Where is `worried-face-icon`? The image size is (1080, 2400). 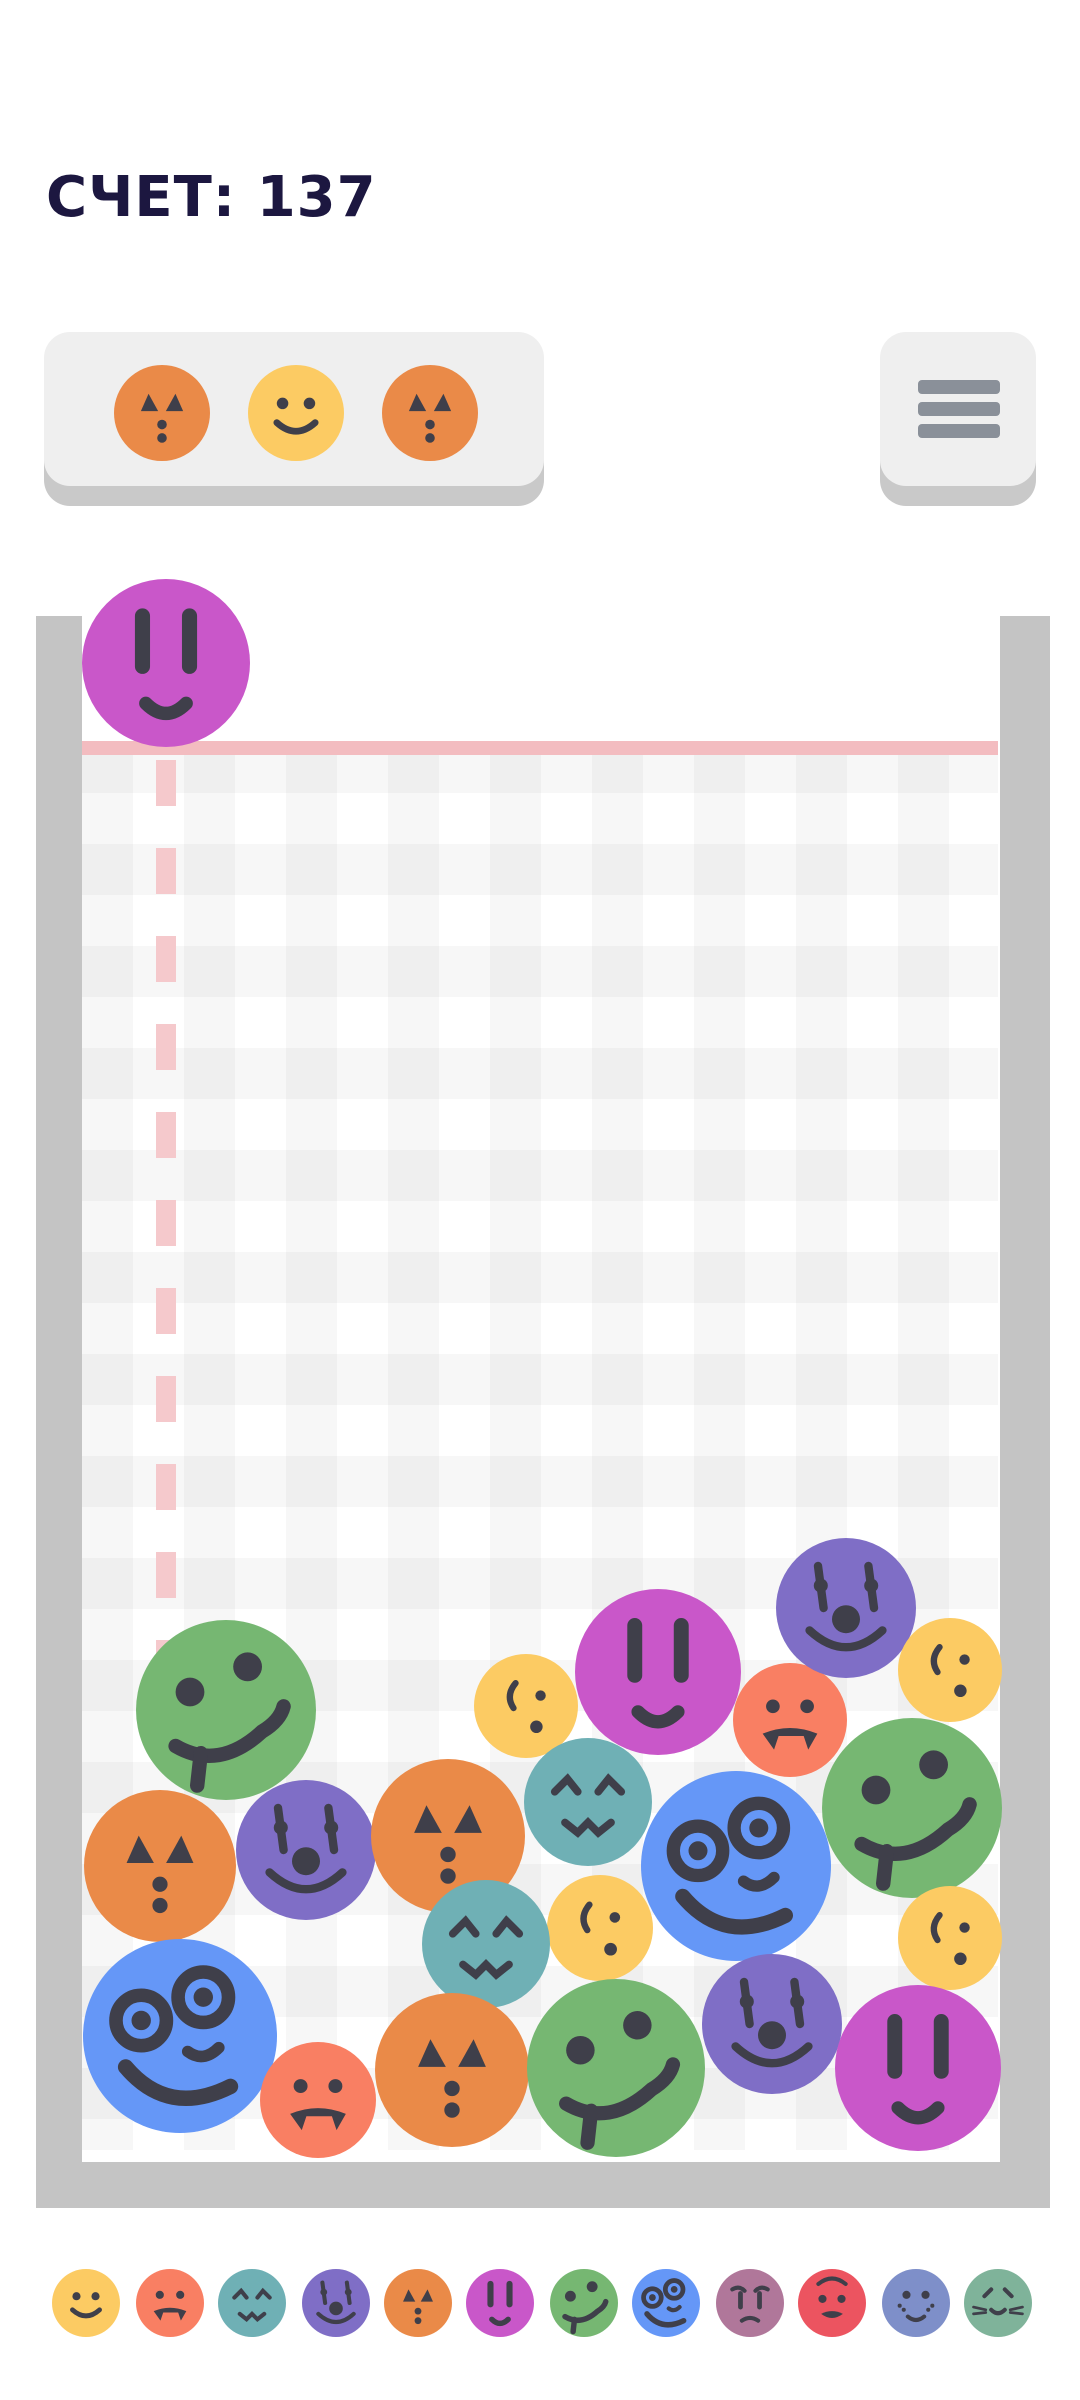 worried-face-icon is located at coordinates (750, 2304).